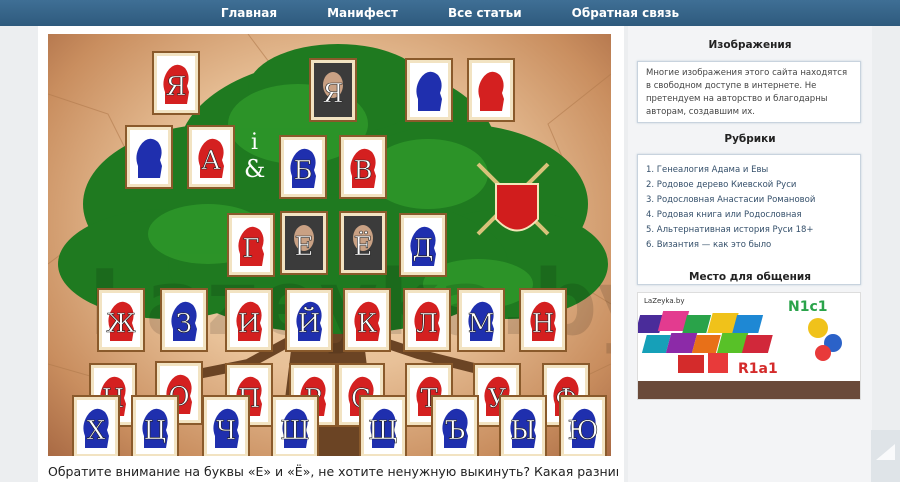 The height and width of the screenshot is (482, 900). I want to click on letter-card: М, so click(481, 320).